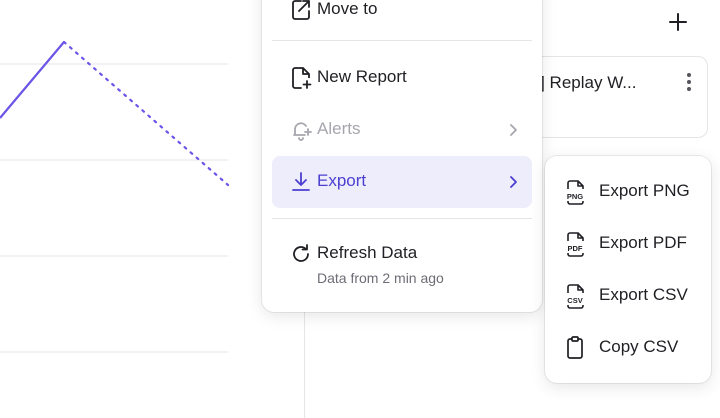  What do you see at coordinates (339, 128) in the screenshot?
I see `menu-item-label: Alerts` at bounding box center [339, 128].